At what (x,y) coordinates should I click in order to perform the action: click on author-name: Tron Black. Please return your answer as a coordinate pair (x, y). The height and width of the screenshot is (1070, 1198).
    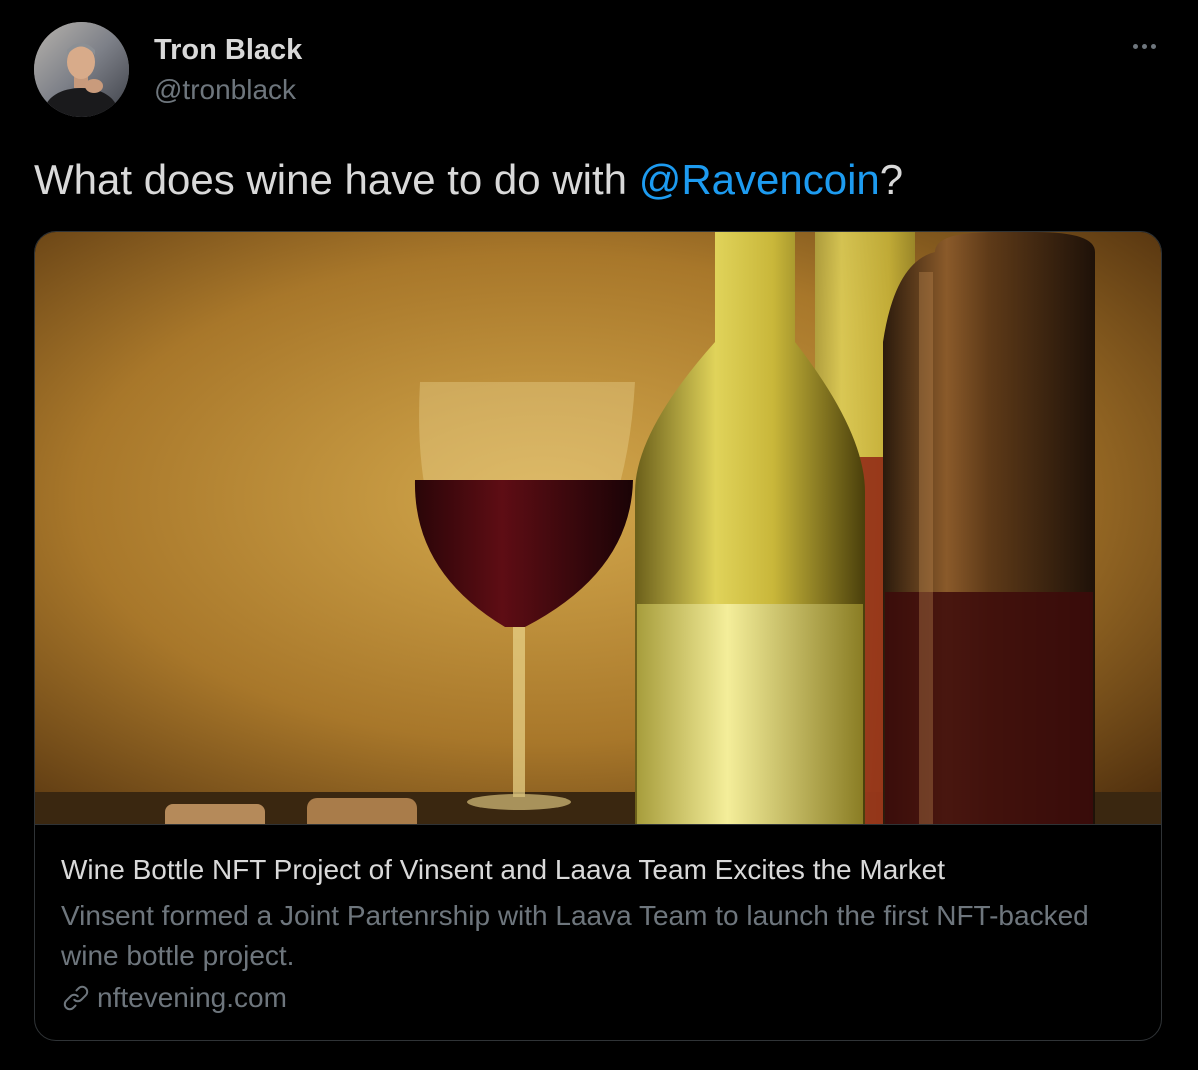
    Looking at the image, I should click on (228, 50).